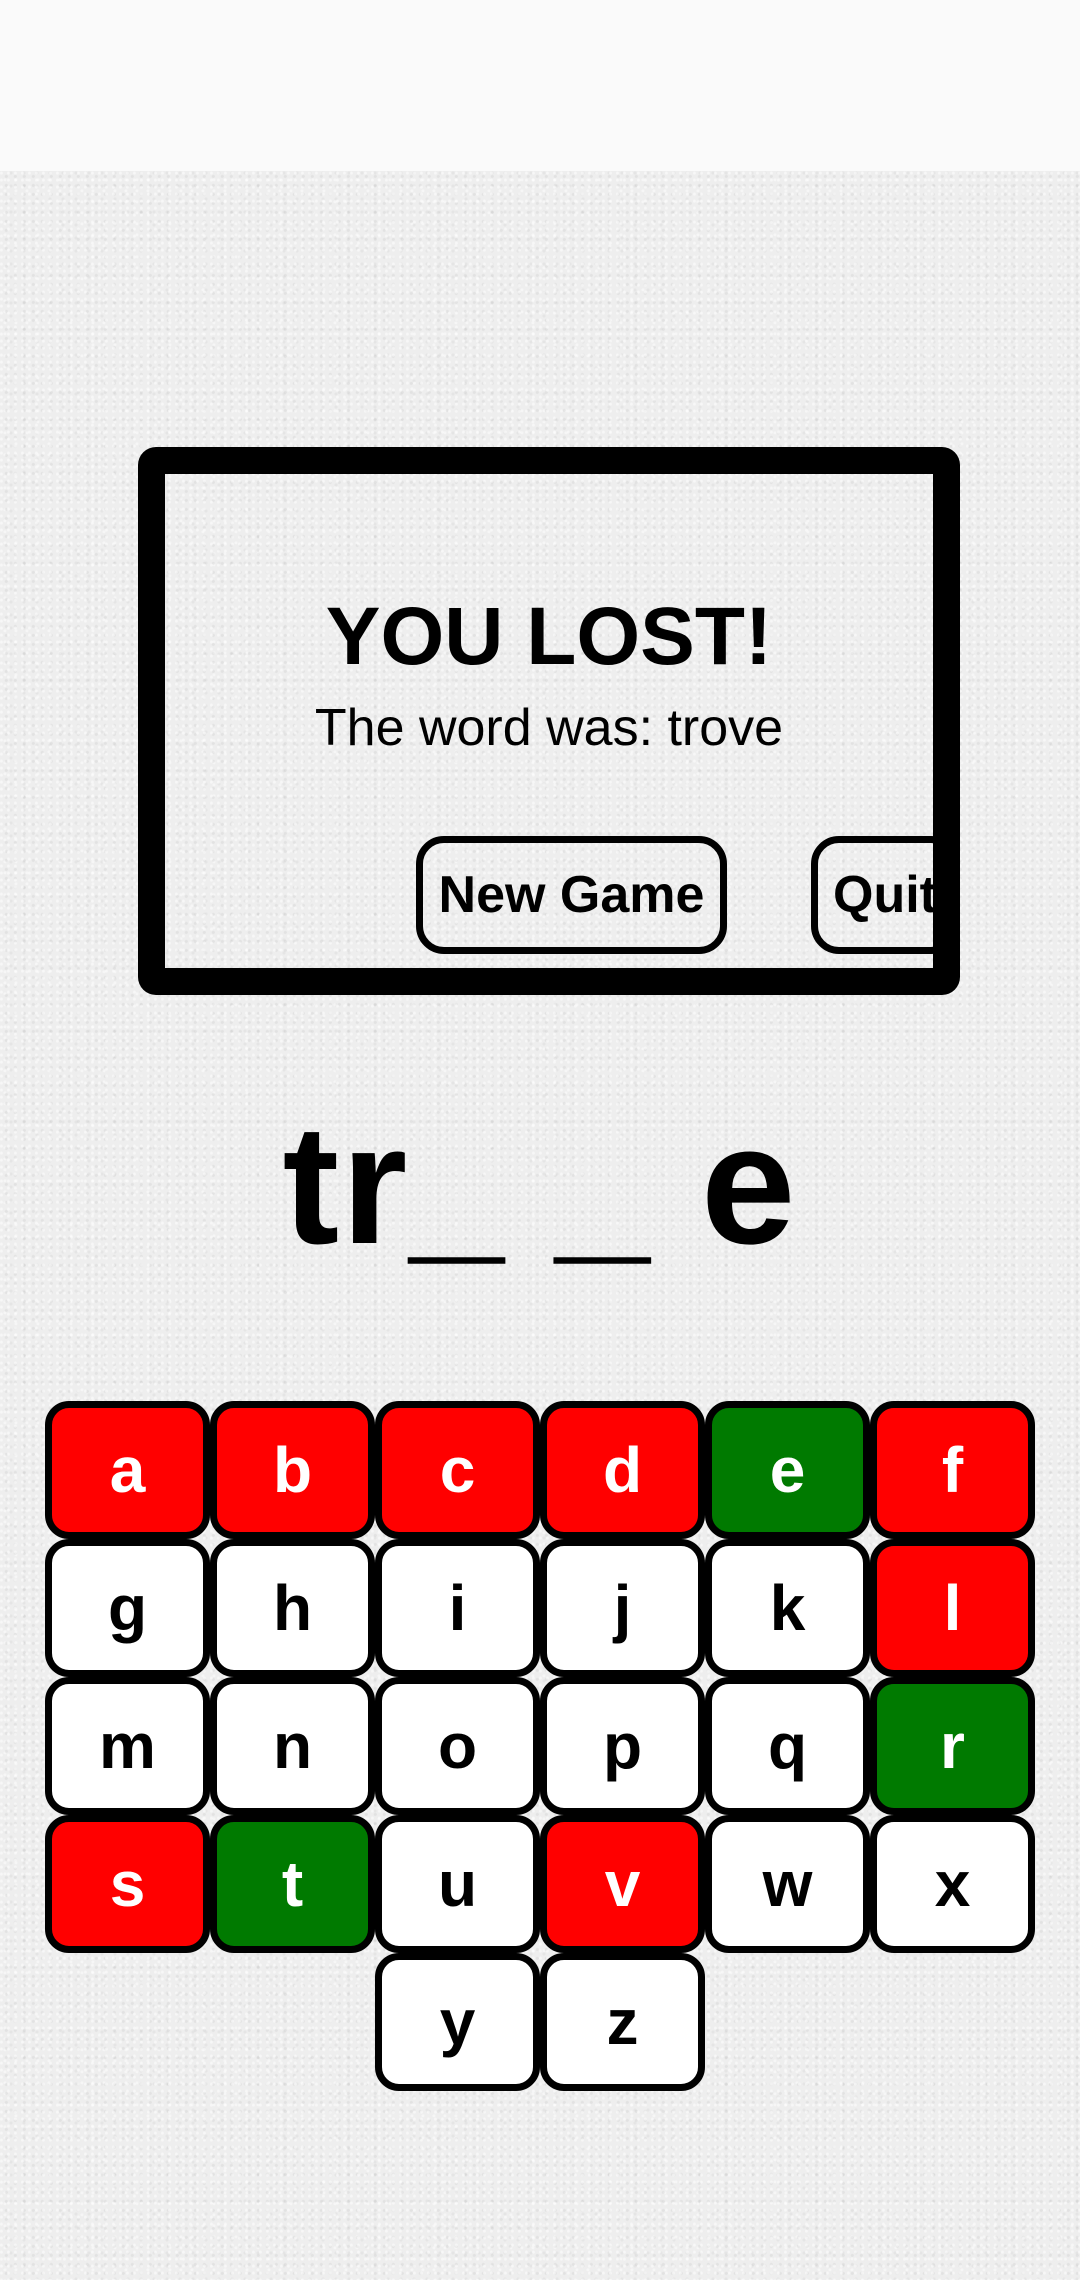 The height and width of the screenshot is (2280, 1080). I want to click on word-display: tr_ _ e, so click(540, 1185).